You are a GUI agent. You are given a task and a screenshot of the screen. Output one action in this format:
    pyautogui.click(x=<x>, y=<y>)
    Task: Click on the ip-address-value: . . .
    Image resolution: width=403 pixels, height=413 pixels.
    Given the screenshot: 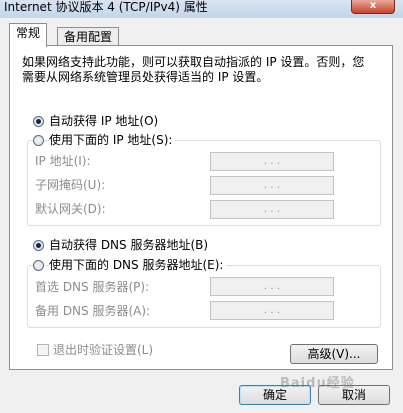 What is the action you would take?
    pyautogui.click(x=272, y=161)
    